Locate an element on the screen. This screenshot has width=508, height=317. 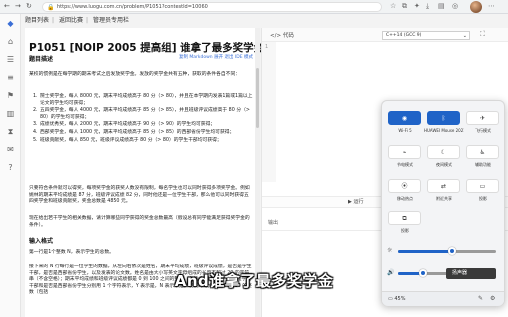
project-icon: ⧉ is located at coordinates (404, 218).